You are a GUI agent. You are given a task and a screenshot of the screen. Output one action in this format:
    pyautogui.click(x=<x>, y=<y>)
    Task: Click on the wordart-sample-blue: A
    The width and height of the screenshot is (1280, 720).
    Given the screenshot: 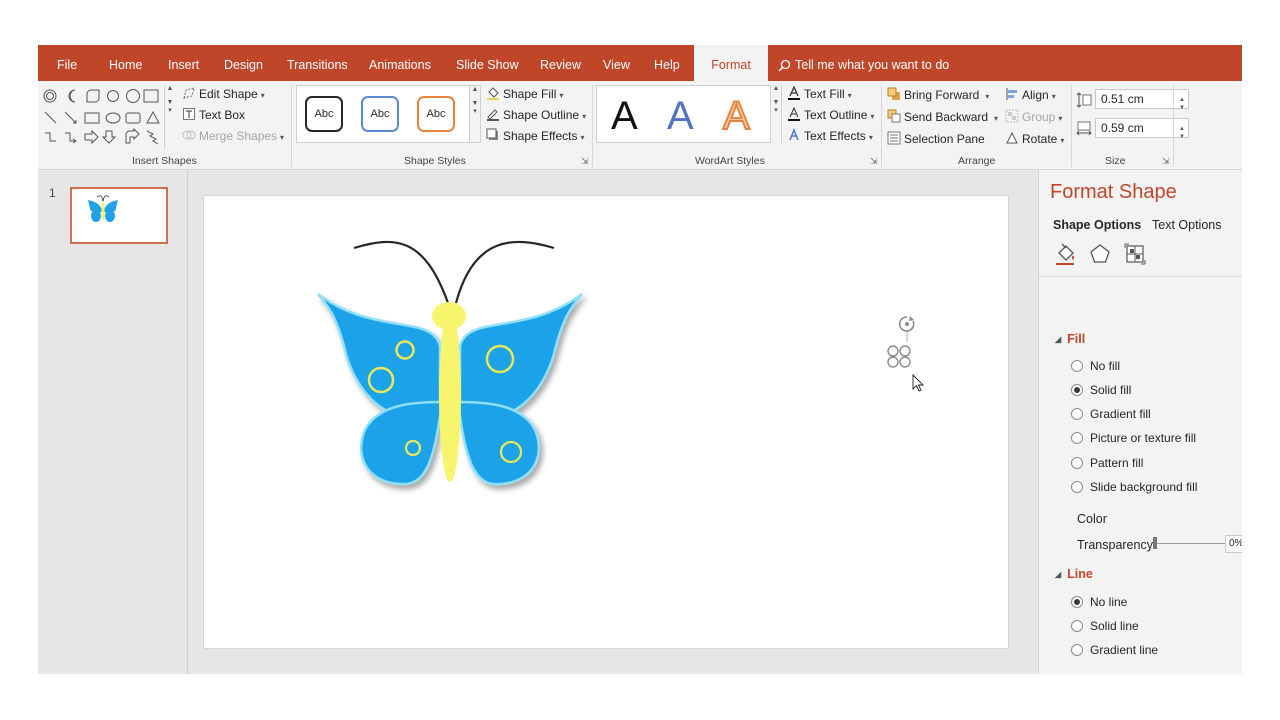 What is the action you would take?
    pyautogui.click(x=680, y=116)
    